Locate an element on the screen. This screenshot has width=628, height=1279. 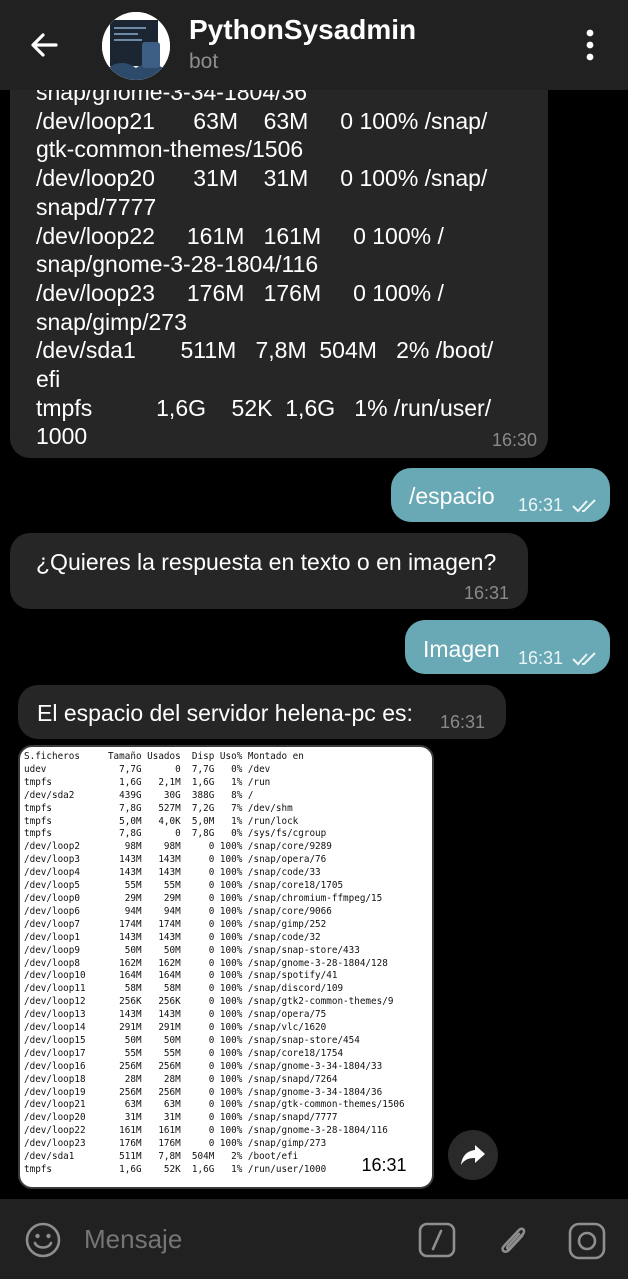
chat-subtitle: bot is located at coordinates (204, 61).